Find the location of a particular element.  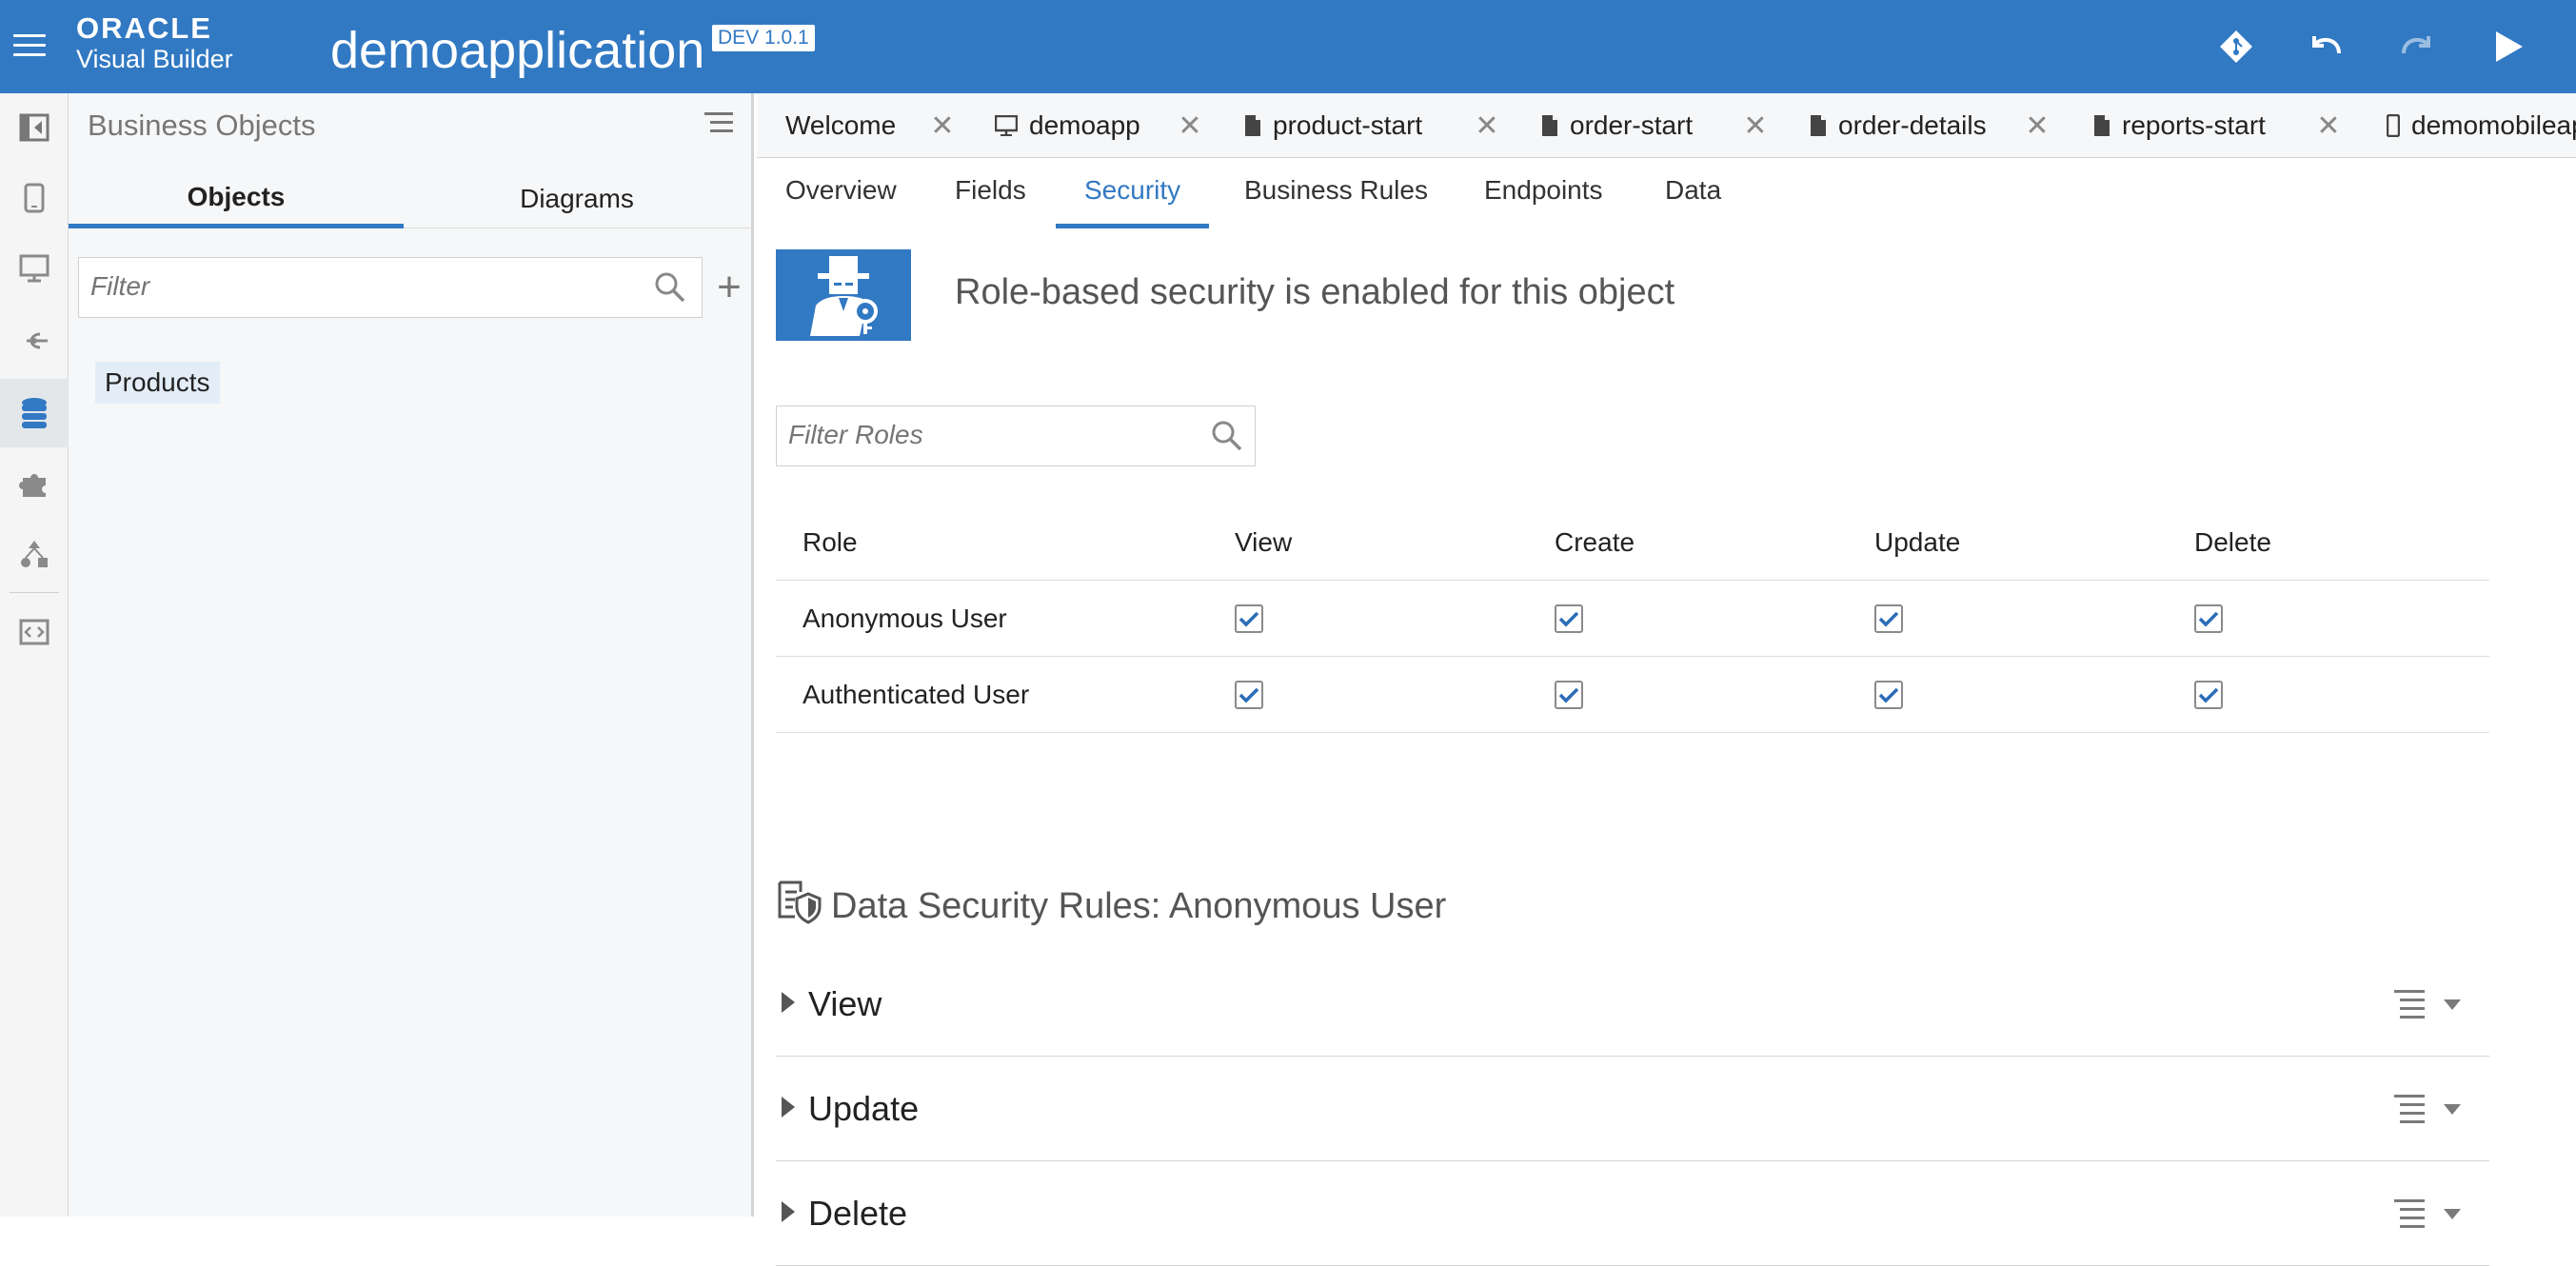

tab-diagrams: Diagrams is located at coordinates (576, 198).